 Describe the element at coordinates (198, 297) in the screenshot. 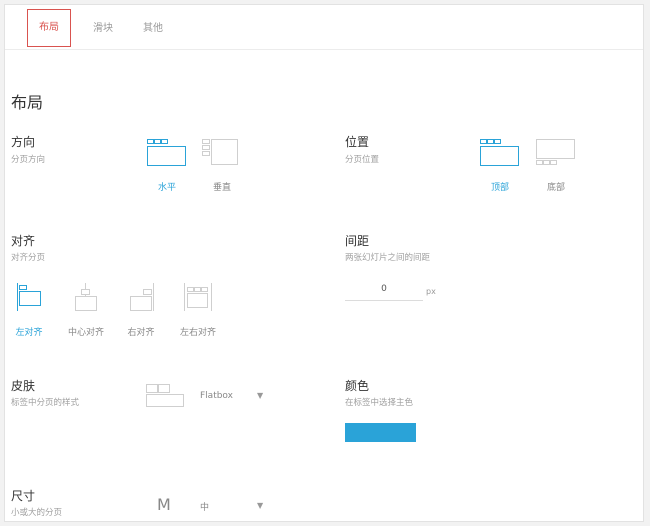

I see `align-justify-icon` at that location.